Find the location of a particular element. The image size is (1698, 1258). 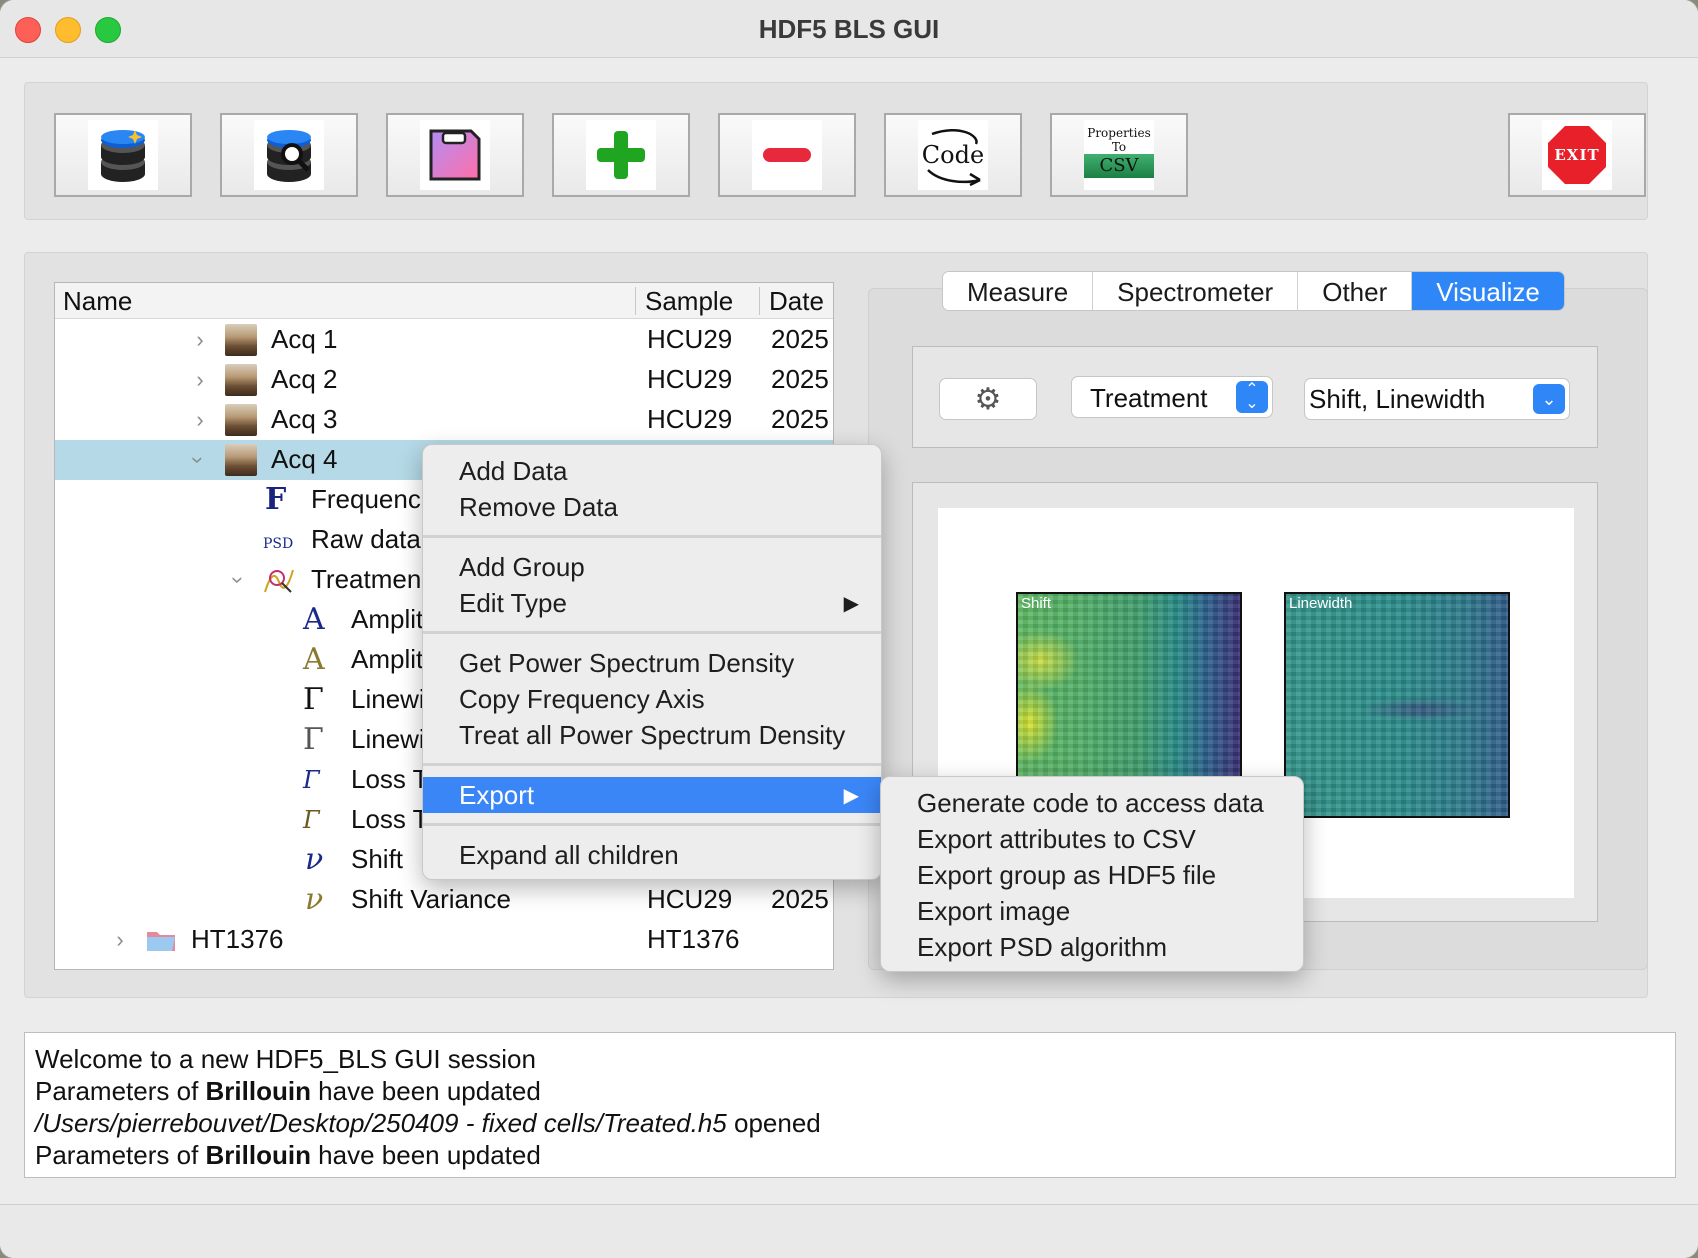

tree-row-label: Shift is located at coordinates (377, 859).